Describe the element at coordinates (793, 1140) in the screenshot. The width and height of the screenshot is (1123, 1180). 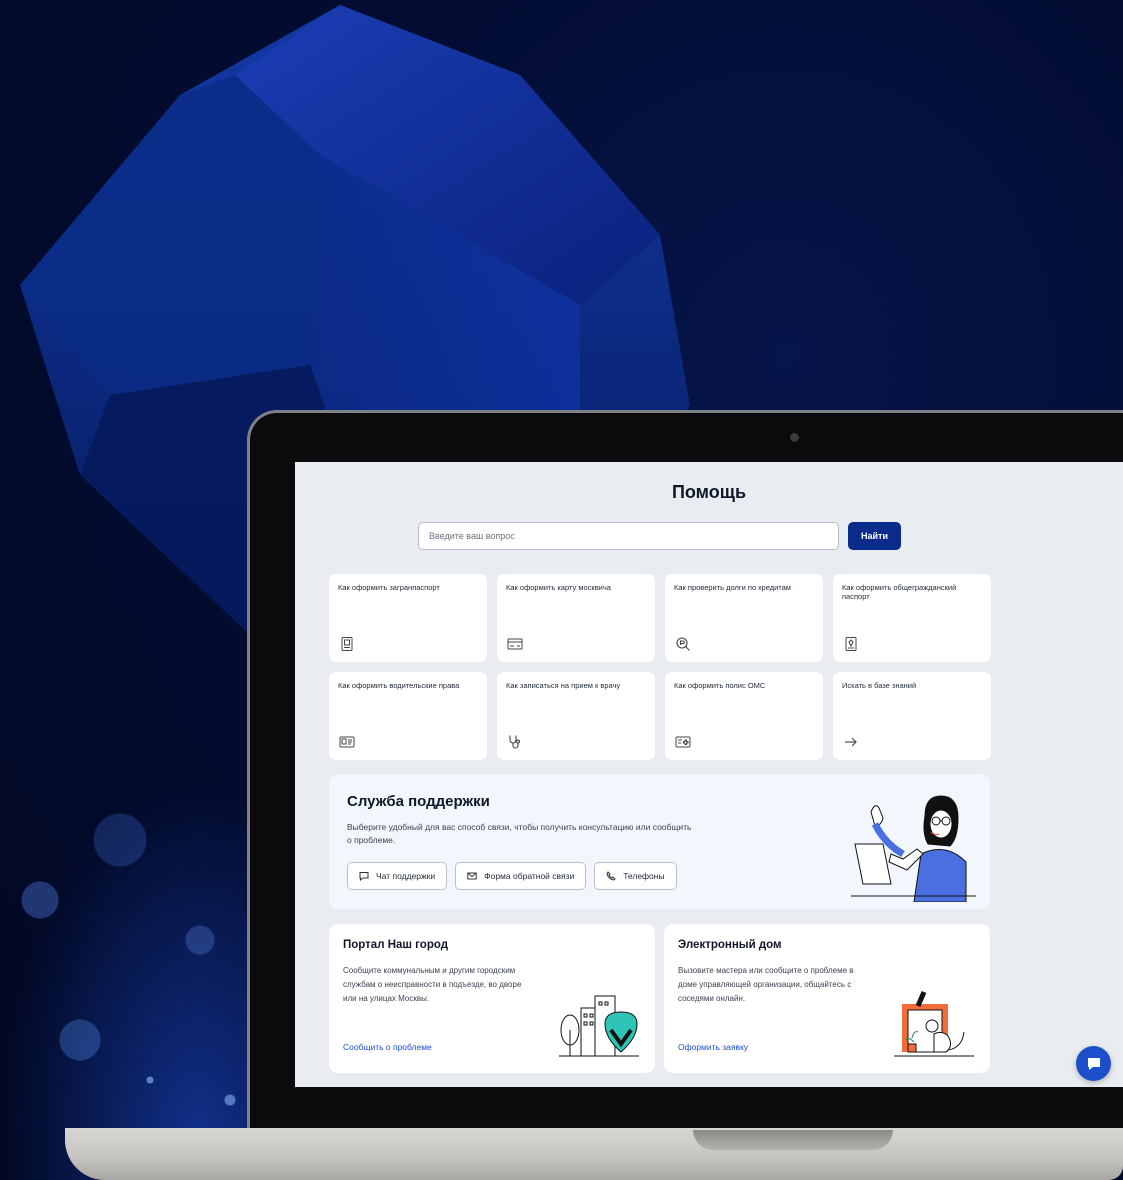
I see `laptop-notch` at that location.